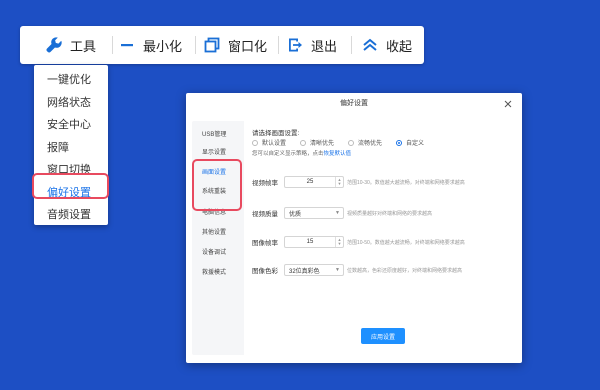 The height and width of the screenshot is (390, 600). I want to click on radio-clarity-first: 清晰优先, so click(317, 142).